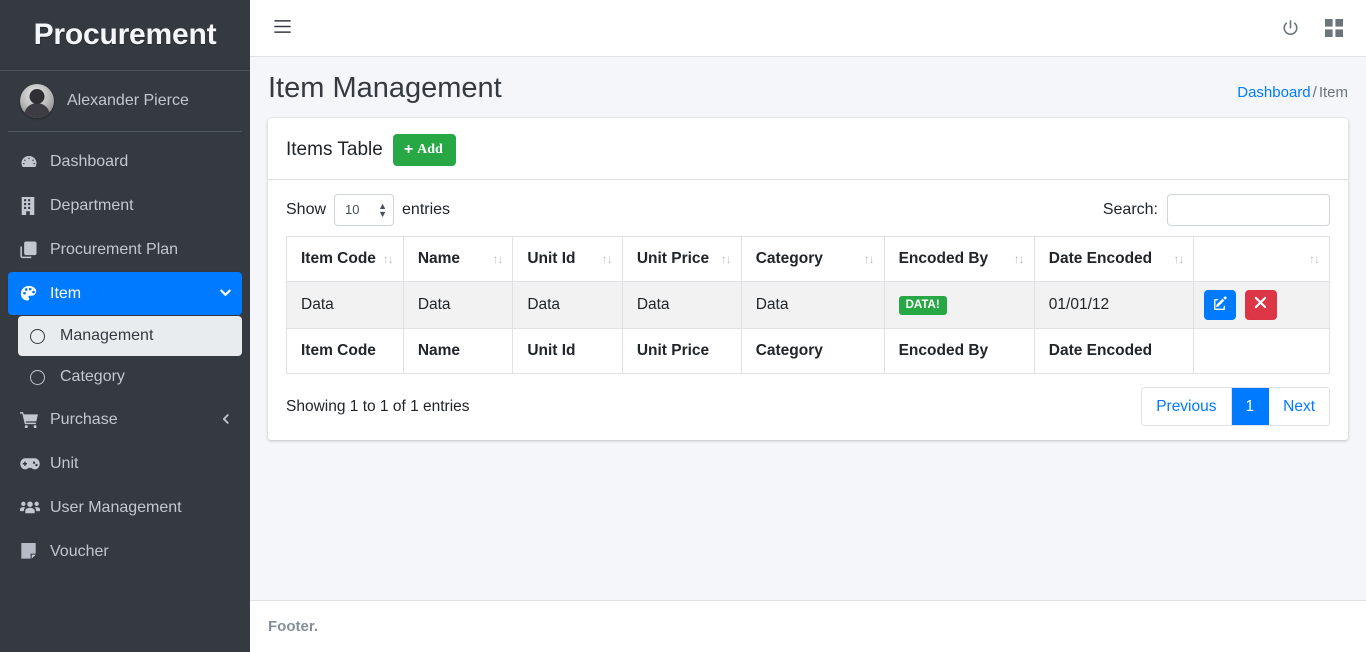 The image size is (1366, 652). I want to click on sidebar-item-label: Item, so click(66, 293).